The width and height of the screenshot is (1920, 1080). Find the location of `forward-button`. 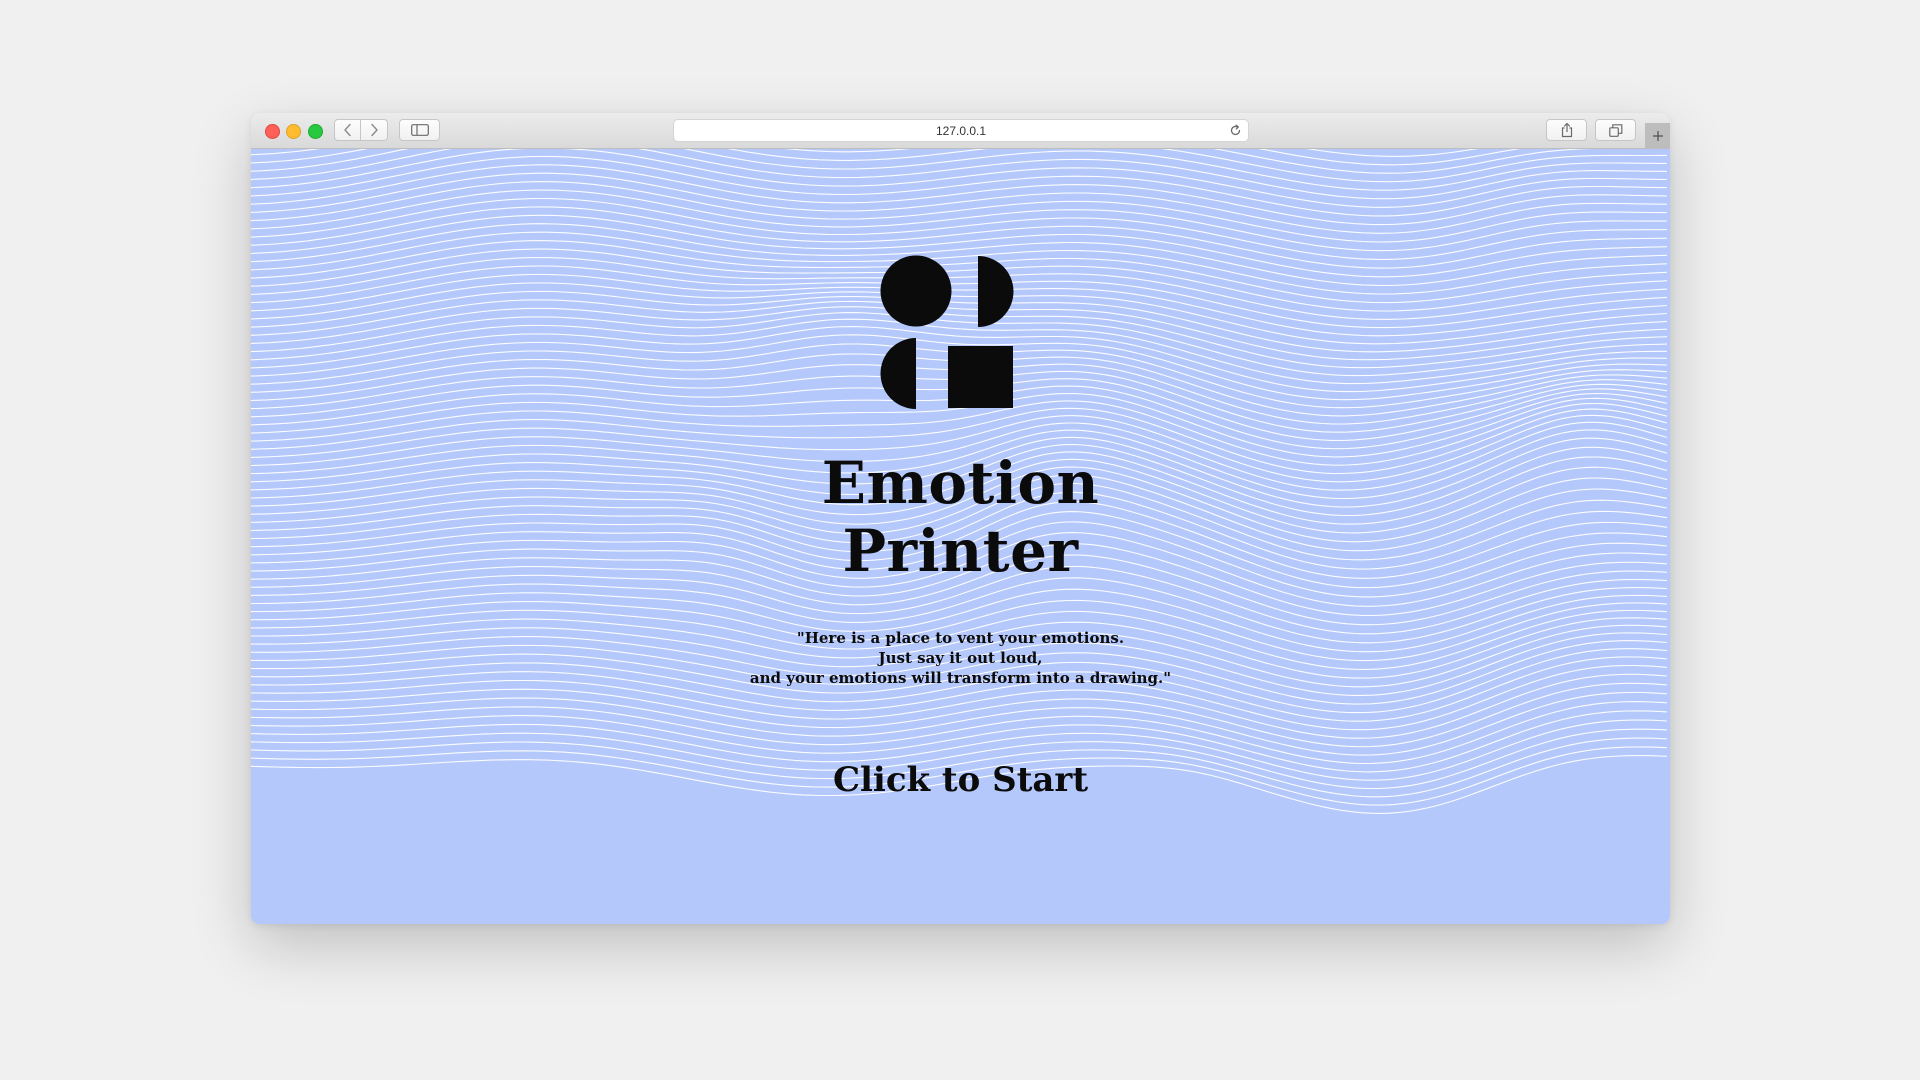

forward-button is located at coordinates (374, 130).